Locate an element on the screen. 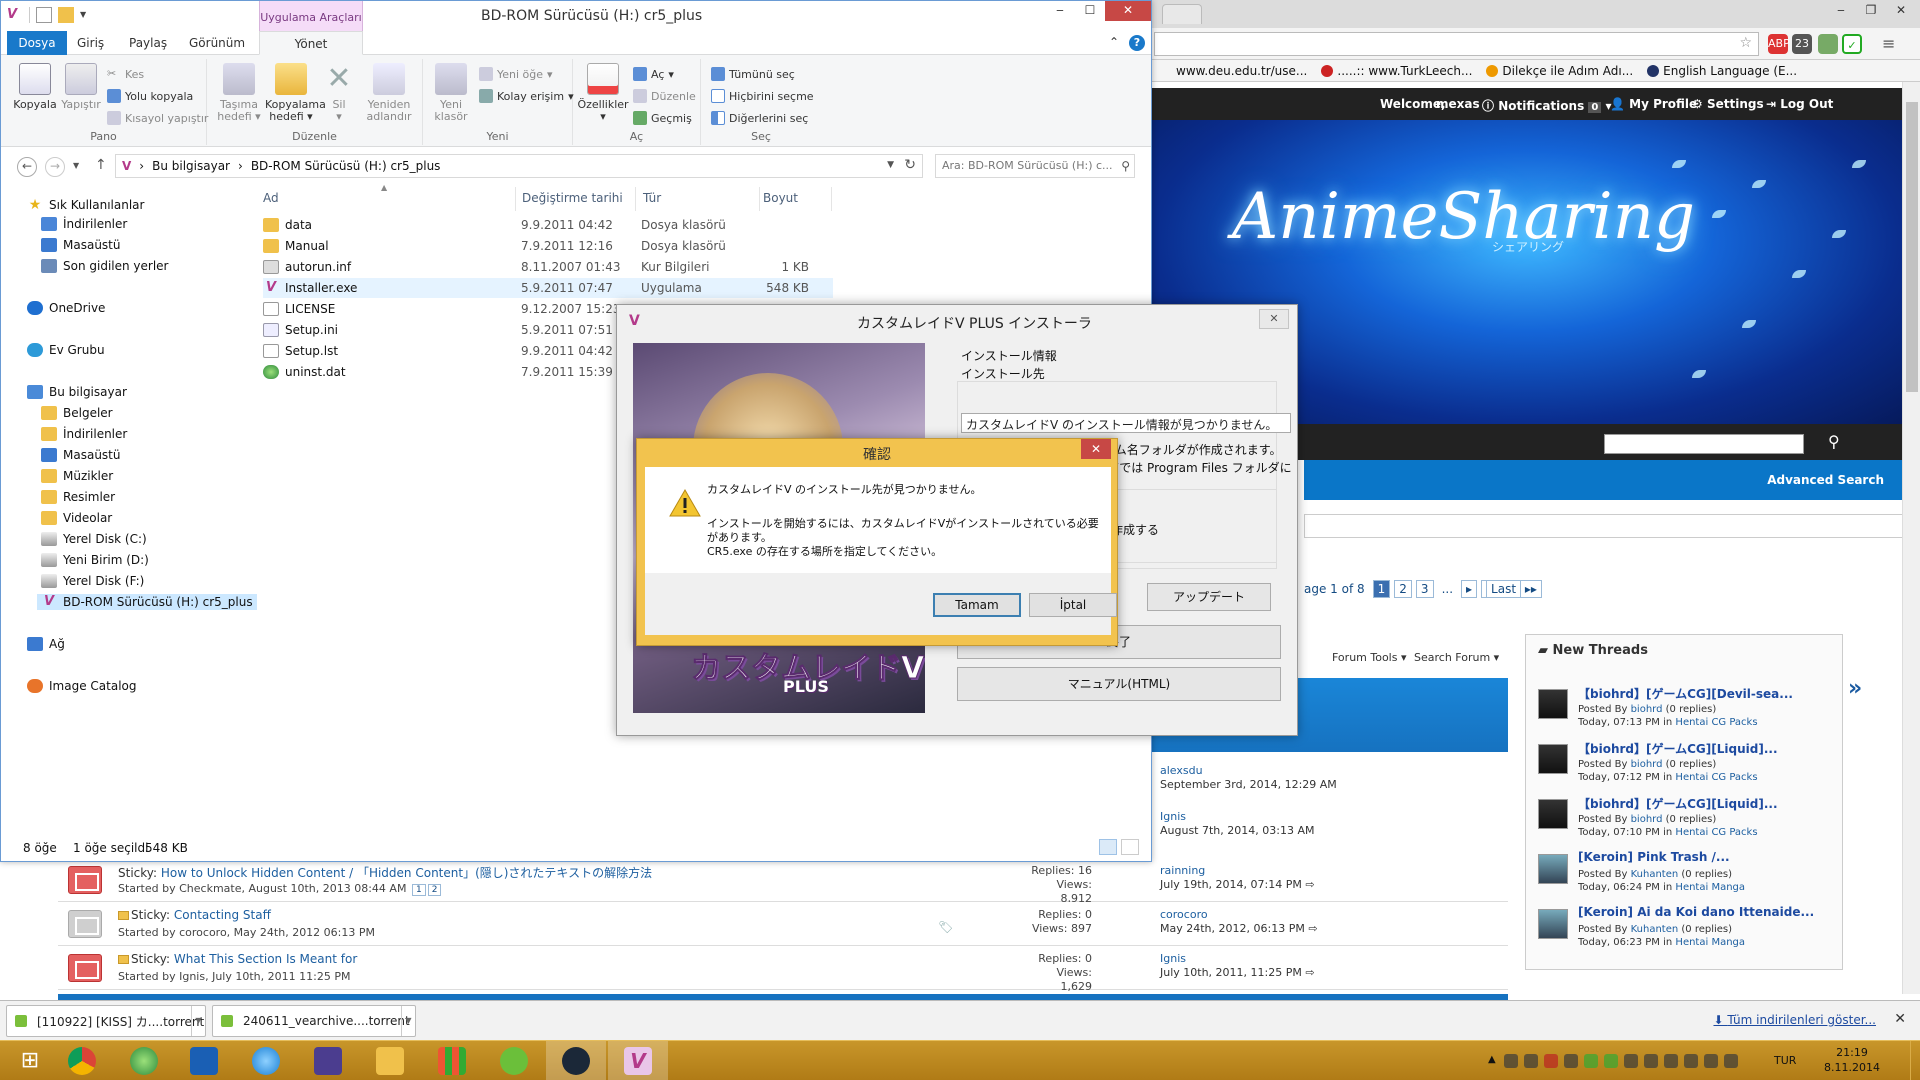 The width and height of the screenshot is (1920, 1080). last-post-user: alexsdu is located at coordinates (1248, 771).